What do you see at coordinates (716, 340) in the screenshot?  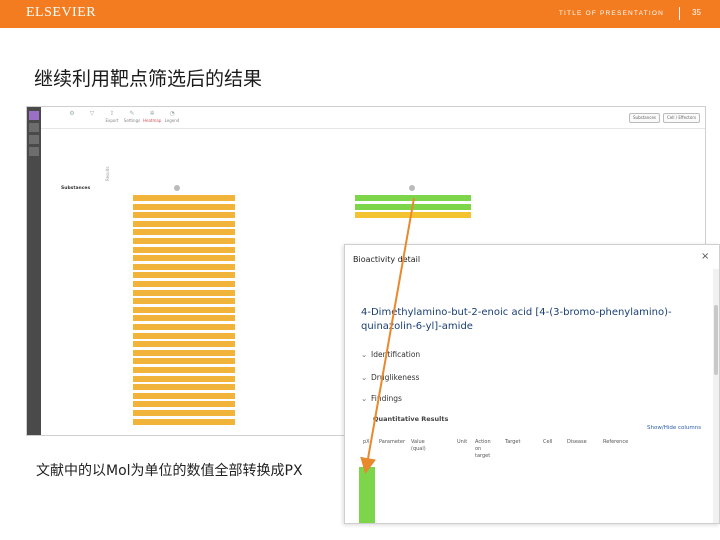 I see `scrollbar-thumb` at bounding box center [716, 340].